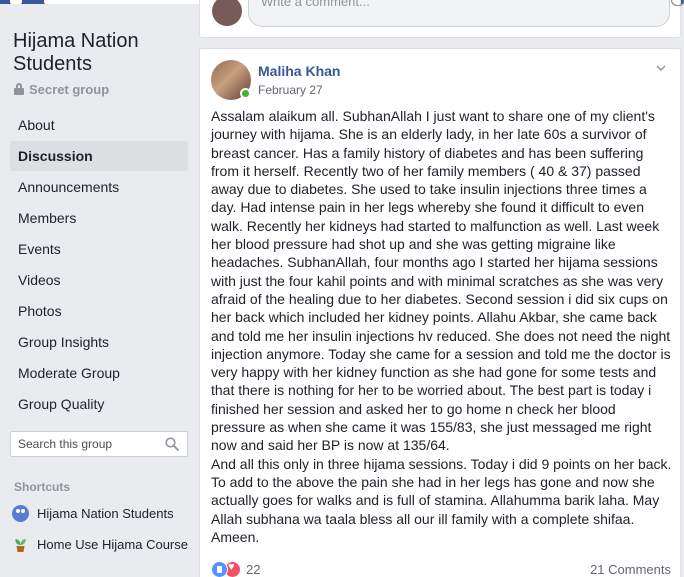 This screenshot has height=577, width=684. What do you see at coordinates (677, 3) in the screenshot?
I see `sticker-icon` at bounding box center [677, 3].